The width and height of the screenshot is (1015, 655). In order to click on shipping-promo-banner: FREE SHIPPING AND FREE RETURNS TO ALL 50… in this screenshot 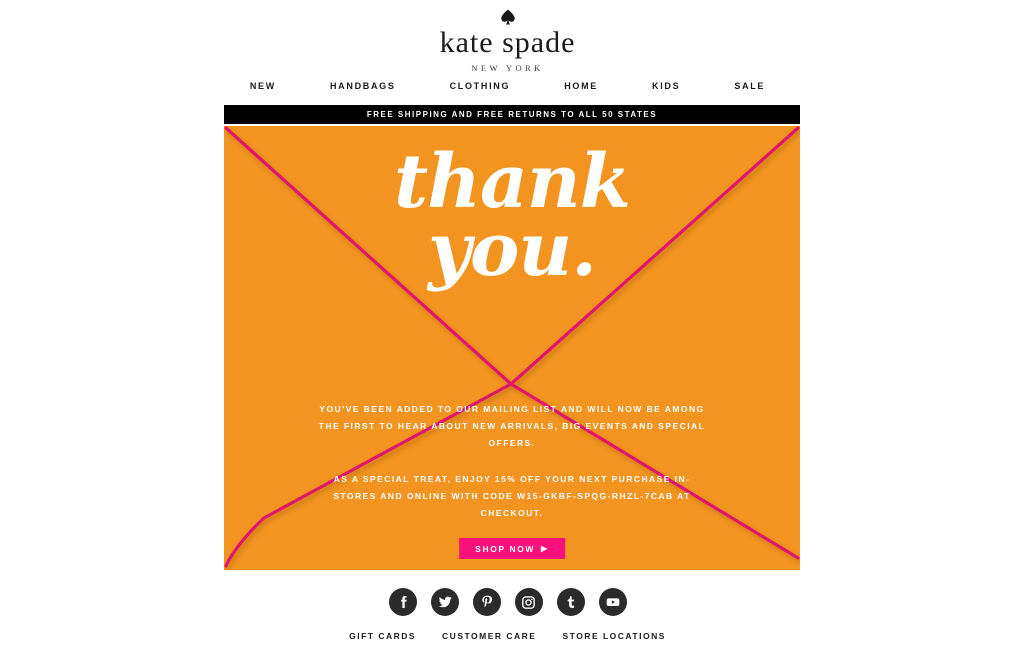, I will do `click(512, 114)`.